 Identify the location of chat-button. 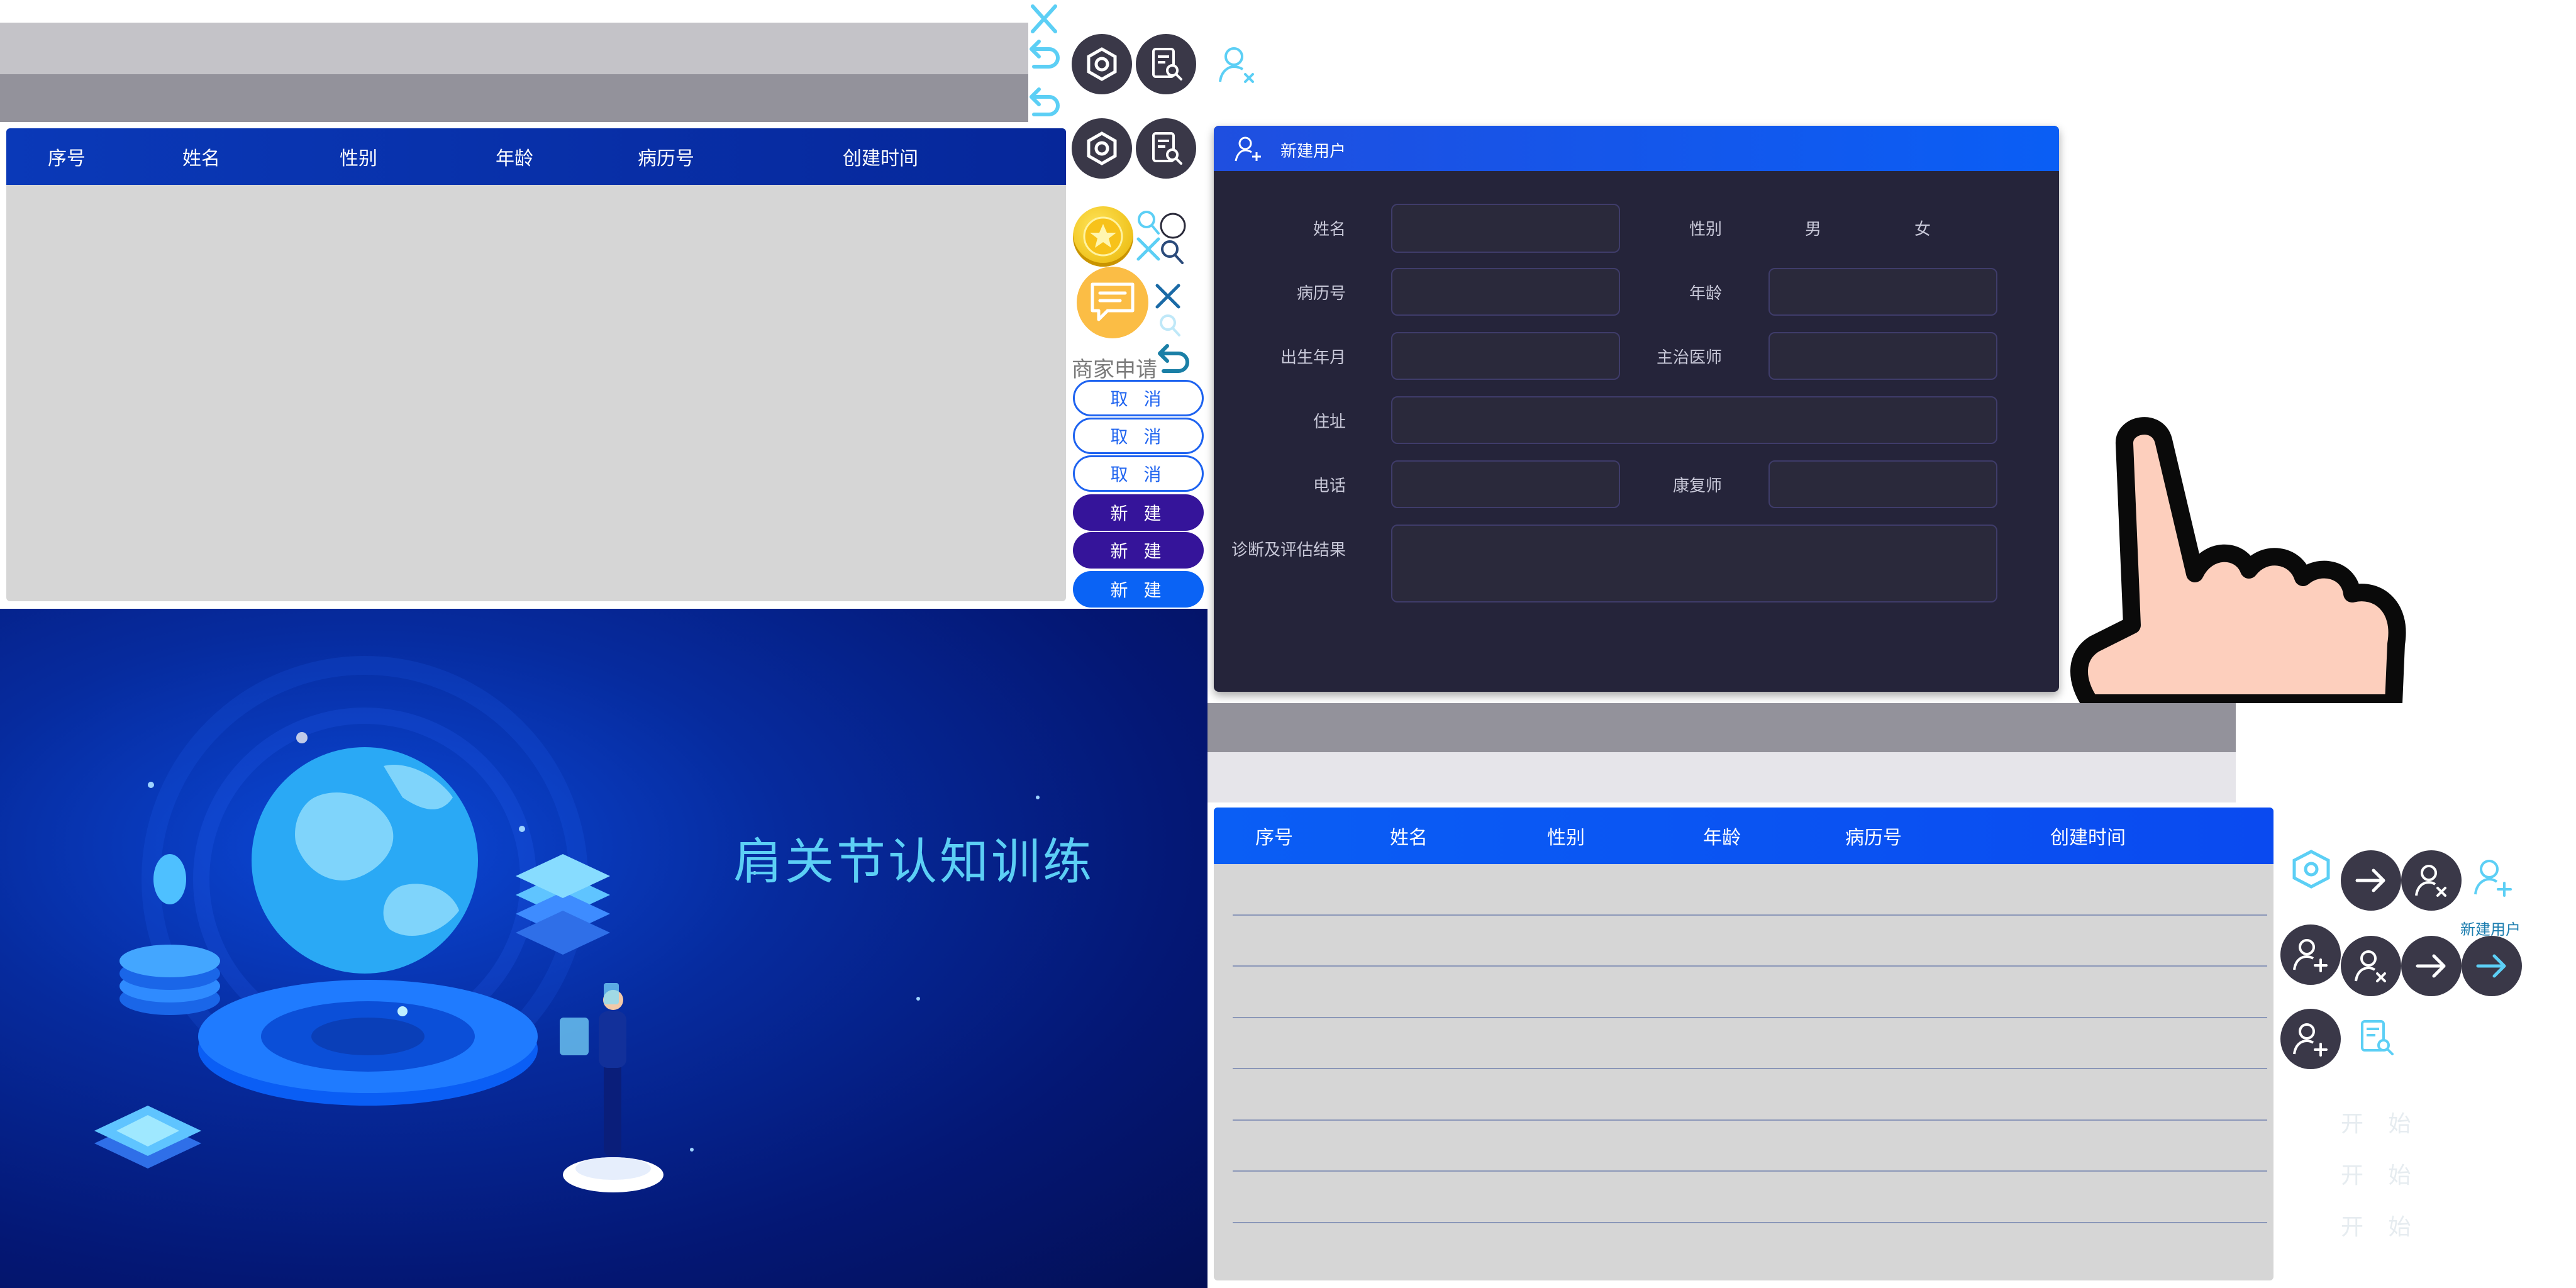
(1112, 302).